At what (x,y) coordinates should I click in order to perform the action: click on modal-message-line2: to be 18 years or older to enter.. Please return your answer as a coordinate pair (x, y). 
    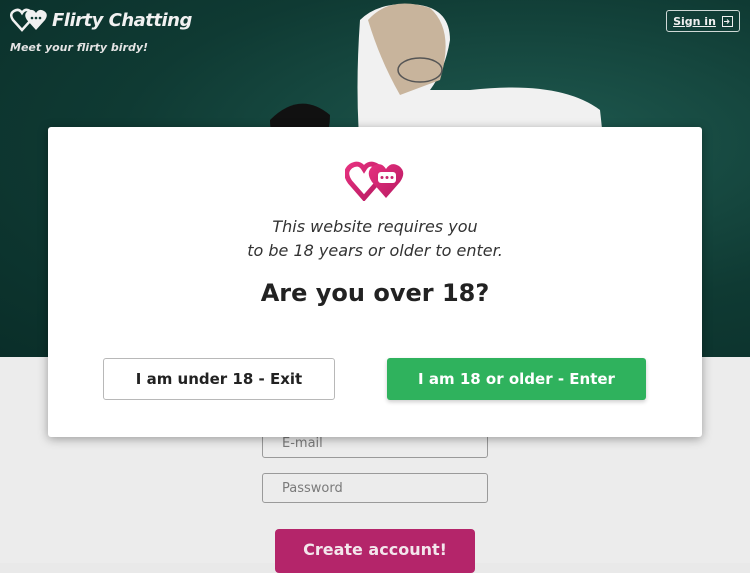
    Looking at the image, I should click on (375, 250).